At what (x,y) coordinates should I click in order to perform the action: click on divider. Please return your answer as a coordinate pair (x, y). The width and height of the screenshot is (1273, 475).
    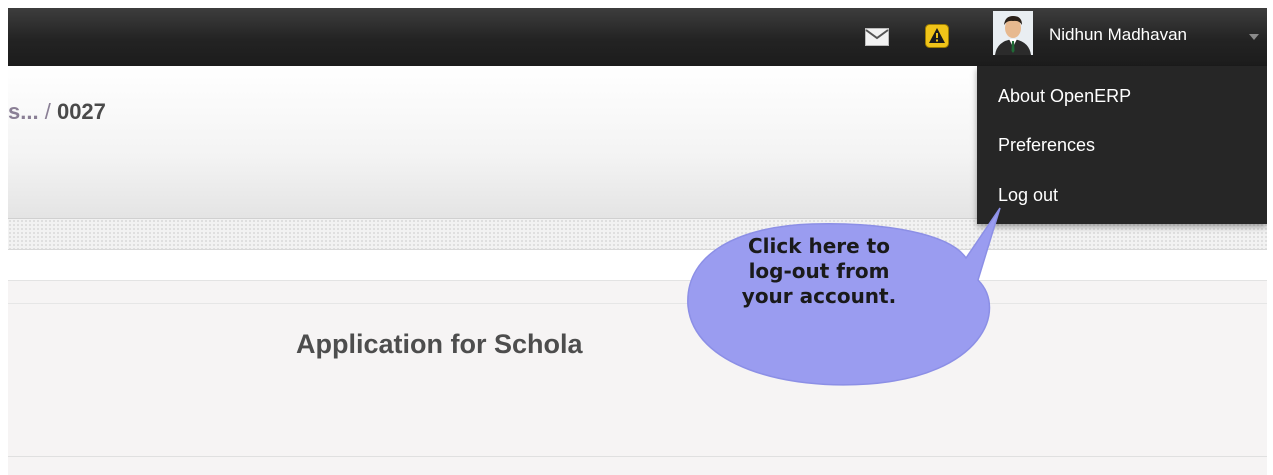
    Looking at the image, I should click on (637, 456).